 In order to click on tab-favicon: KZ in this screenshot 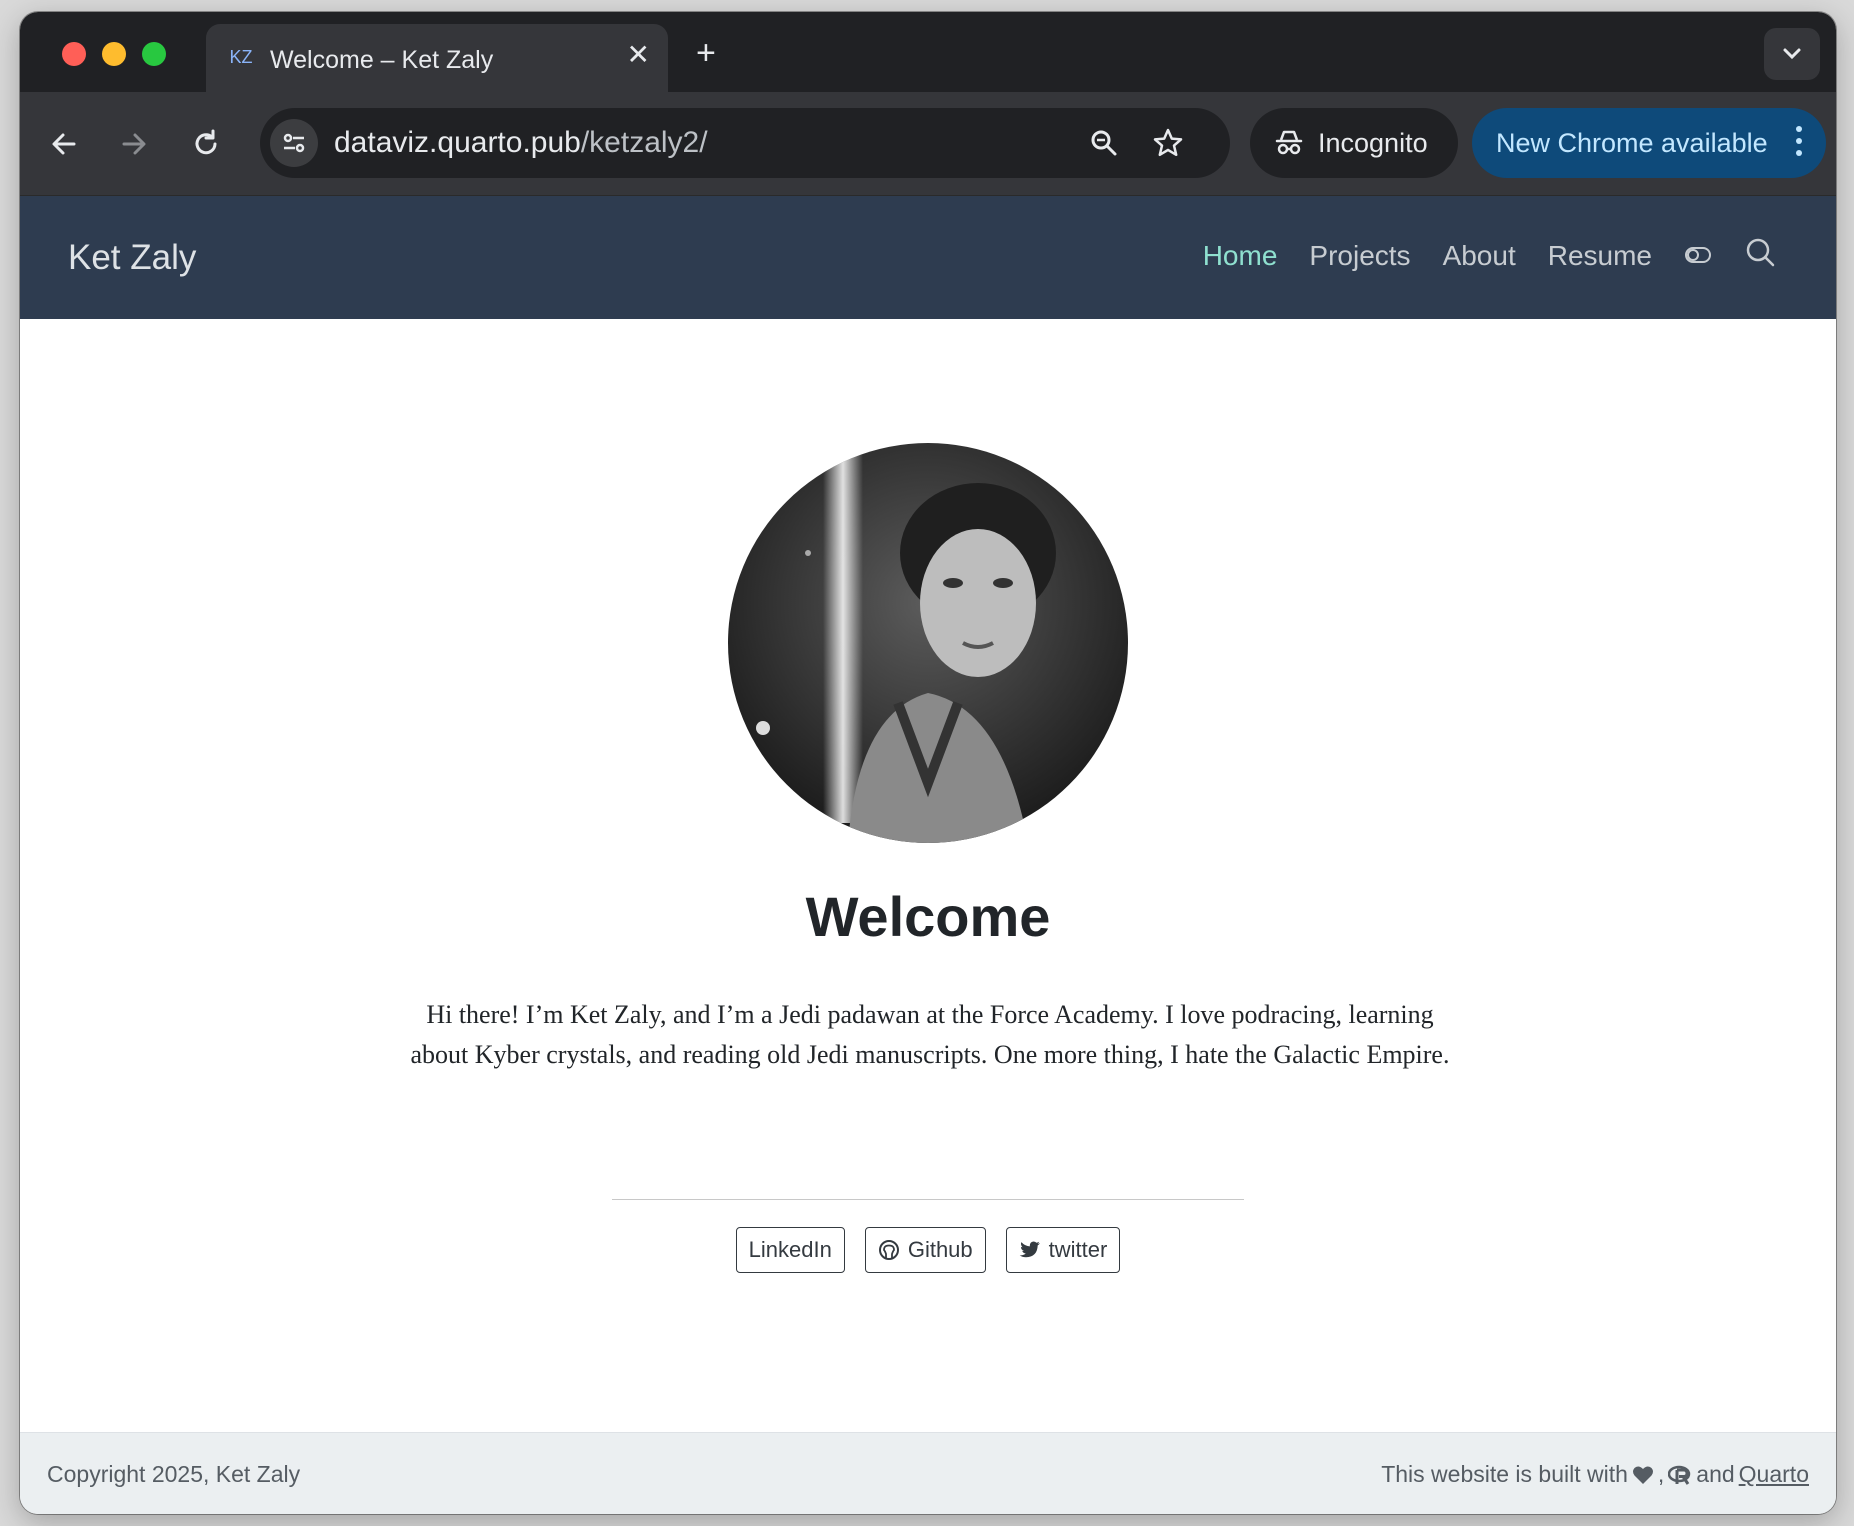, I will do `click(241, 57)`.